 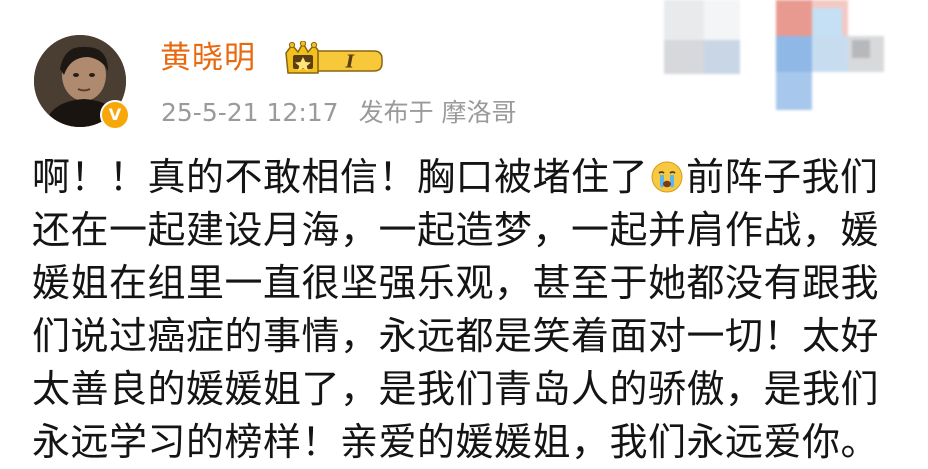 What do you see at coordinates (667, 177) in the screenshot?
I see `crying-face-emoji-icon` at bounding box center [667, 177].